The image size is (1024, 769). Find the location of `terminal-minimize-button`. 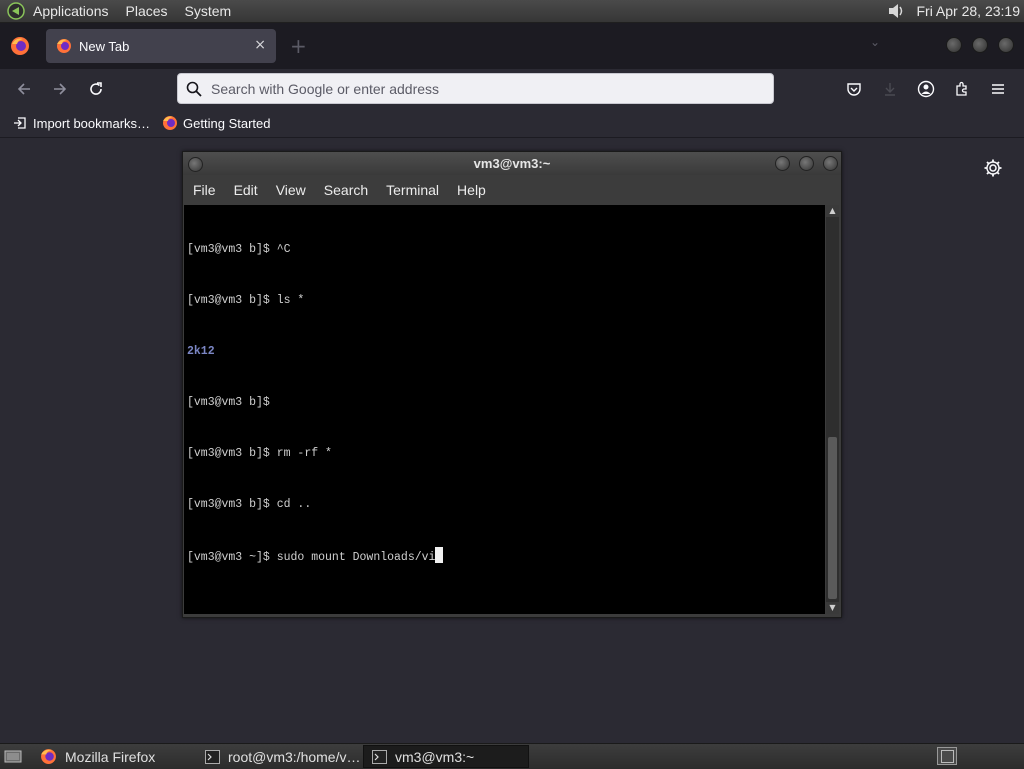

terminal-minimize-button is located at coordinates (782, 163).